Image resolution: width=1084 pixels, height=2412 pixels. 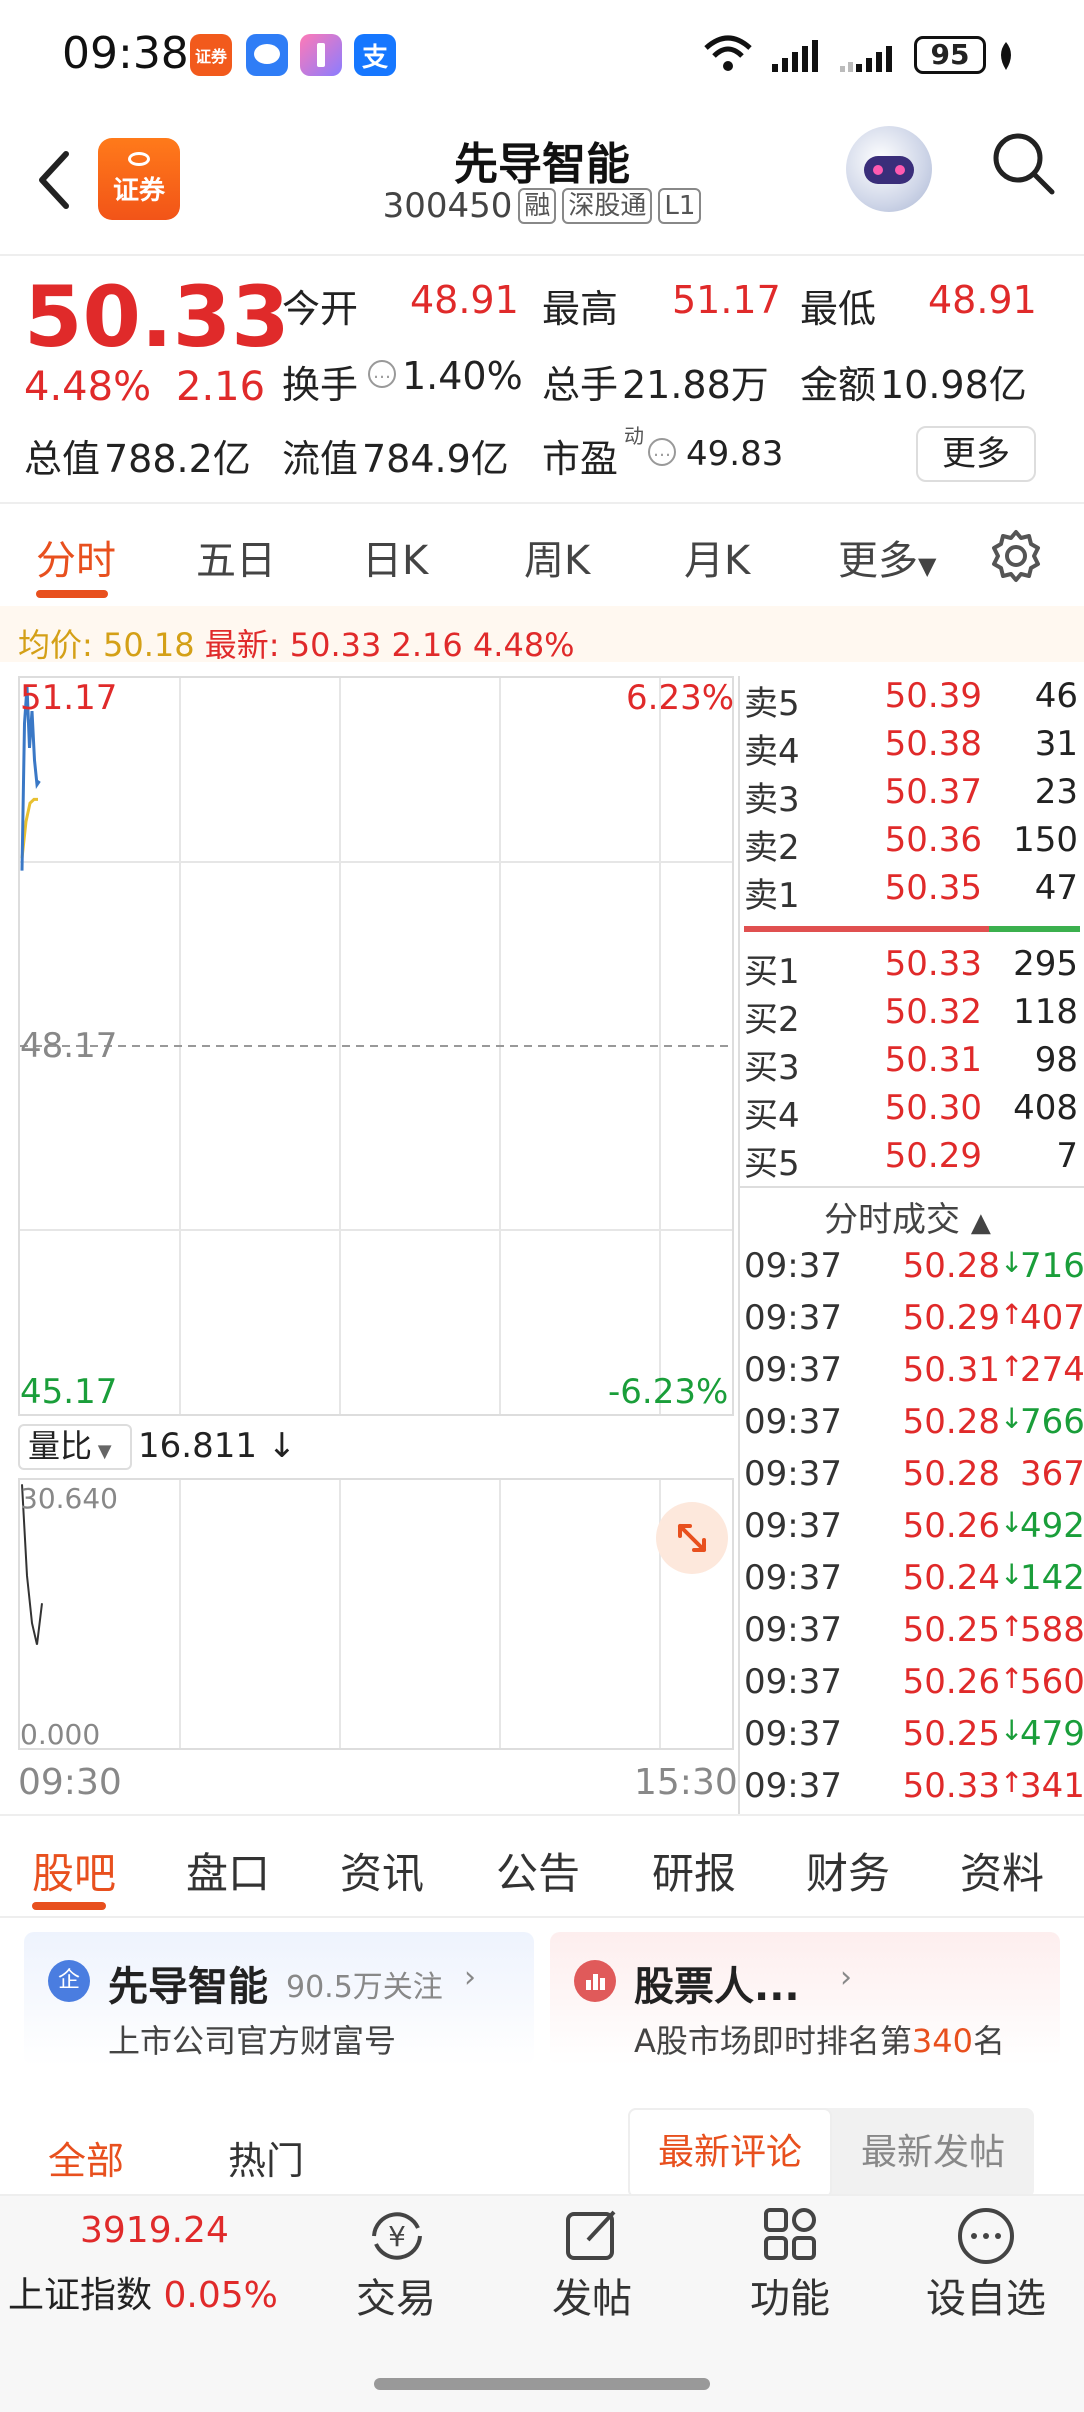 What do you see at coordinates (911, 968) in the screenshot?
I see `bid-row: 买1 50.33 295` at bounding box center [911, 968].